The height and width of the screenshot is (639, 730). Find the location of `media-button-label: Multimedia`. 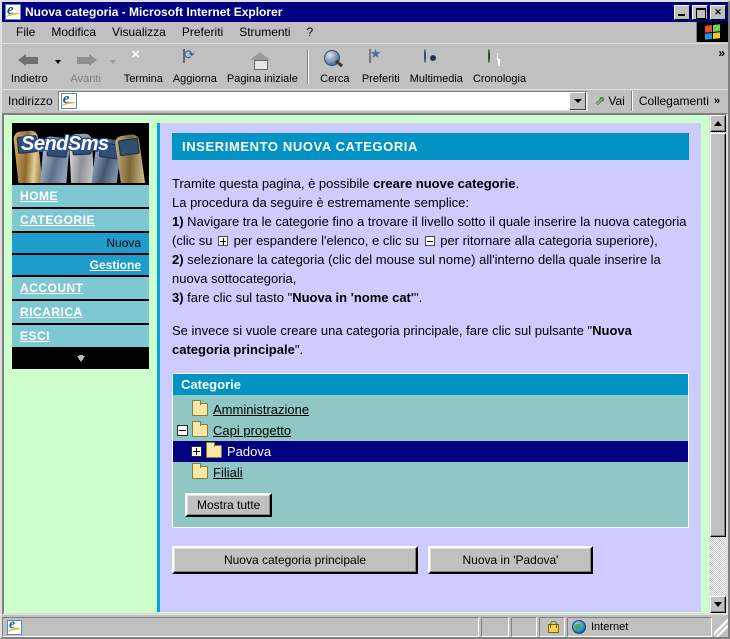

media-button-label: Multimedia is located at coordinates (436, 78).